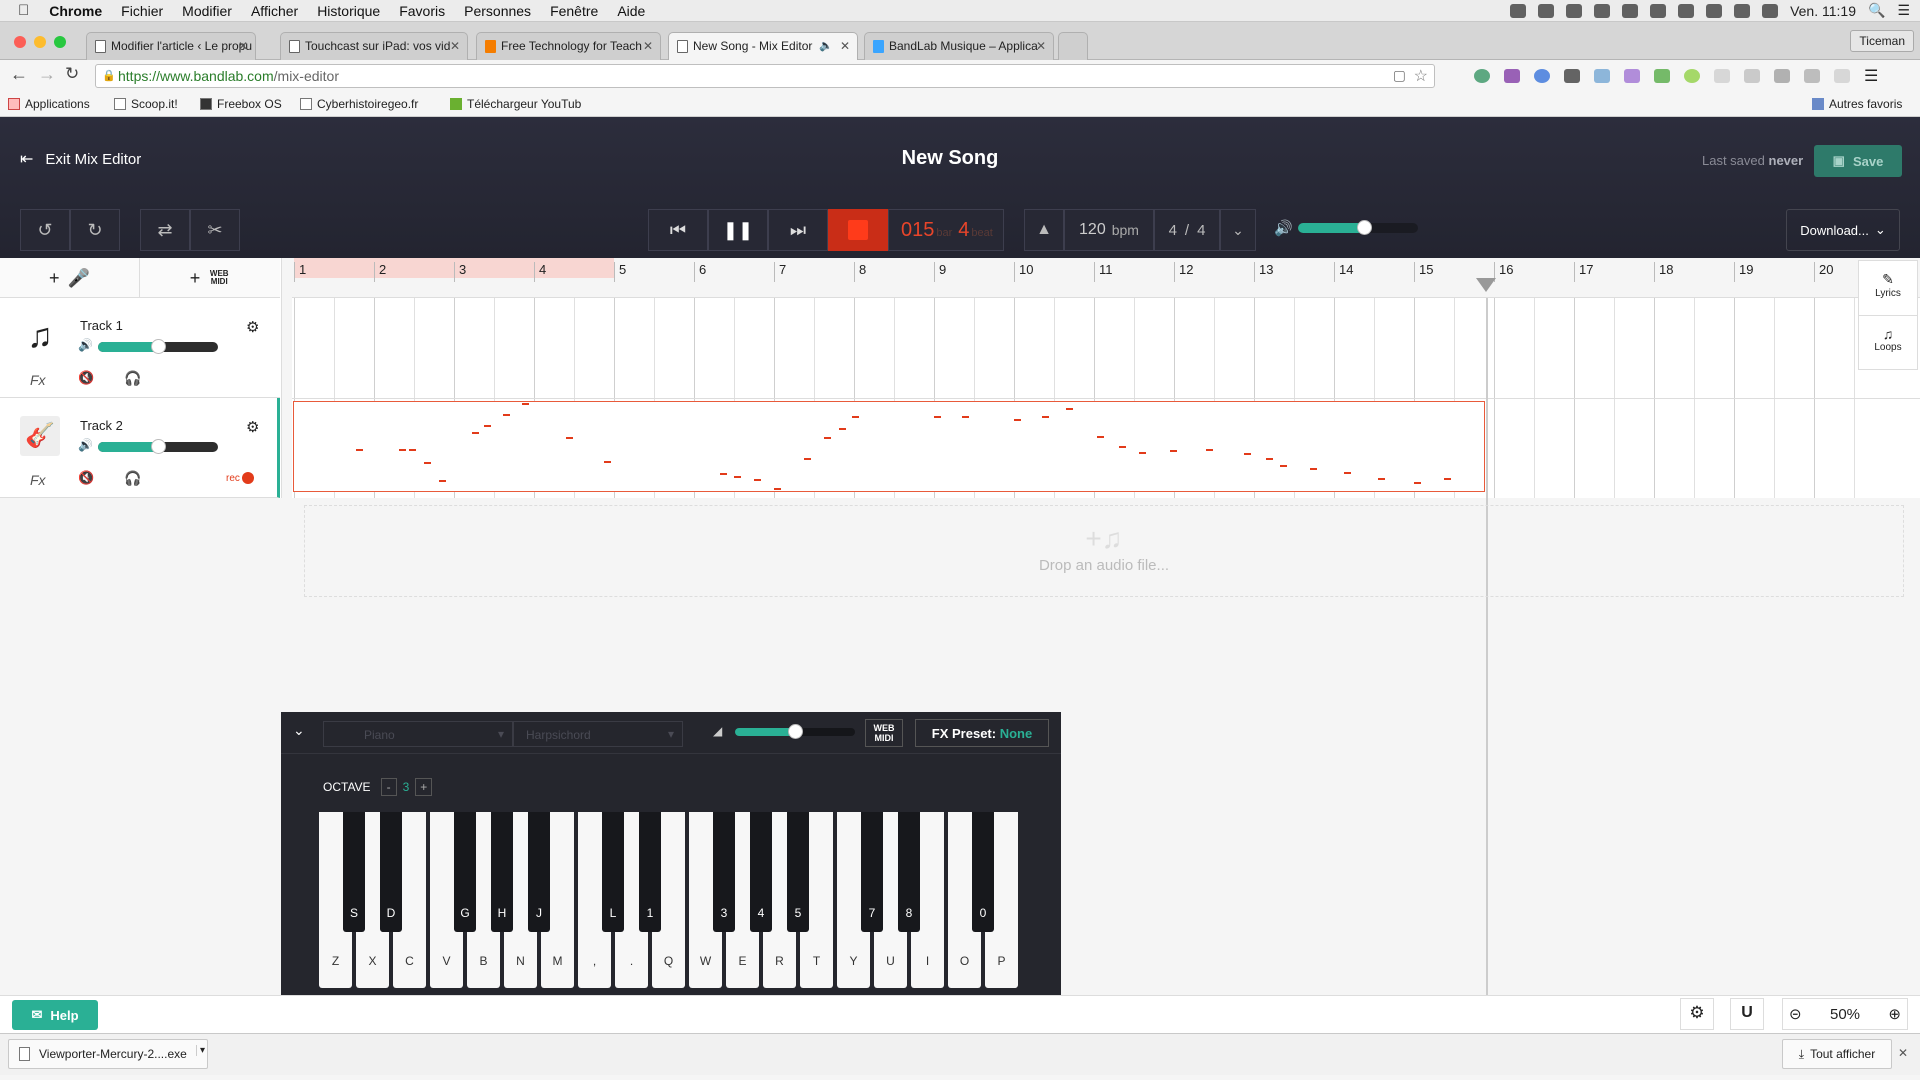 Image resolution: width=1920 pixels, height=1080 pixels. I want to click on notion-icon, so click(1782, 76).